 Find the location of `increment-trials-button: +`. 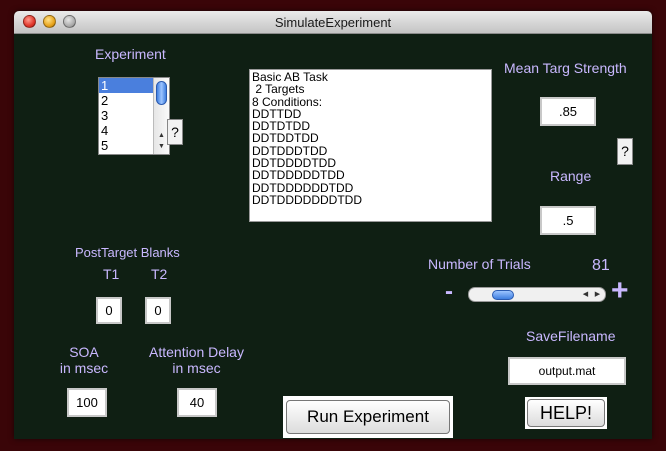

increment-trials-button: + is located at coordinates (620, 291).